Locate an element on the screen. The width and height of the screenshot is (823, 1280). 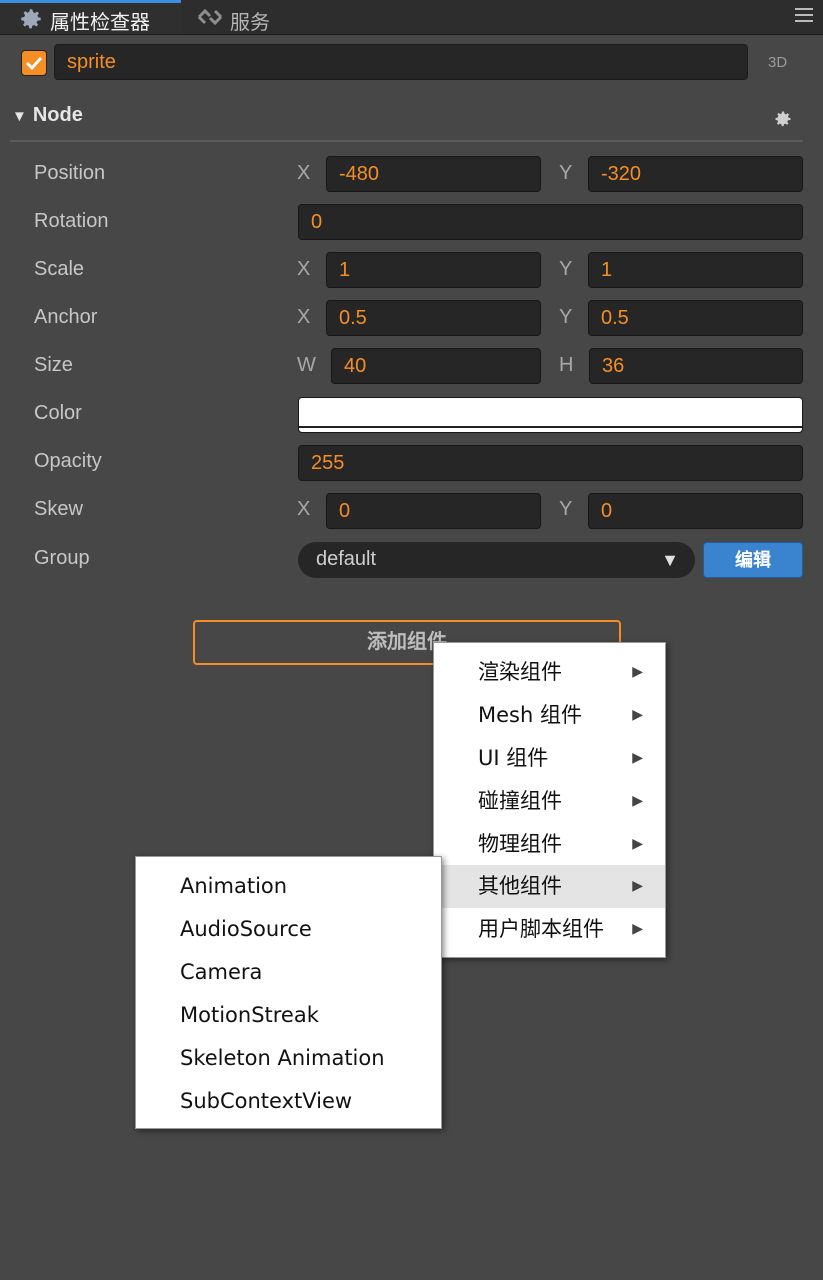
scale-y-label: Y is located at coordinates (566, 269).